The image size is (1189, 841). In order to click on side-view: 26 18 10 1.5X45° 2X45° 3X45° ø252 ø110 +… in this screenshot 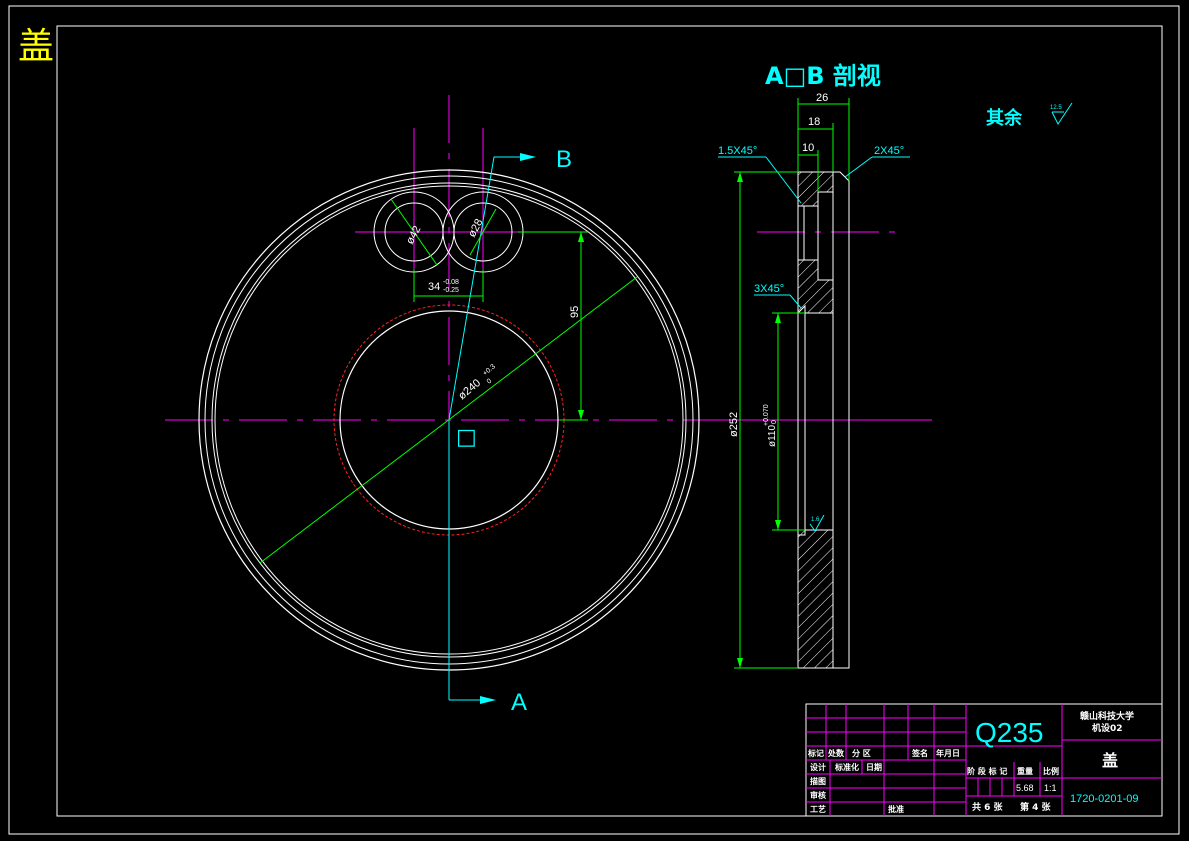, I will do `click(825, 380)`.